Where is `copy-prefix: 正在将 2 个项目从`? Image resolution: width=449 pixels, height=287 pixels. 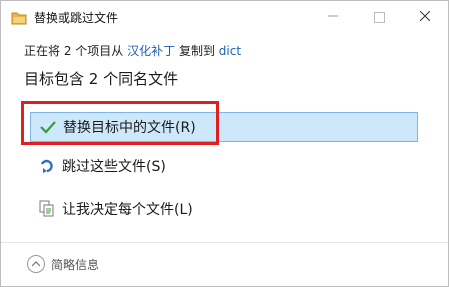
copy-prefix: 正在将 2 个项目从 is located at coordinates (74, 51).